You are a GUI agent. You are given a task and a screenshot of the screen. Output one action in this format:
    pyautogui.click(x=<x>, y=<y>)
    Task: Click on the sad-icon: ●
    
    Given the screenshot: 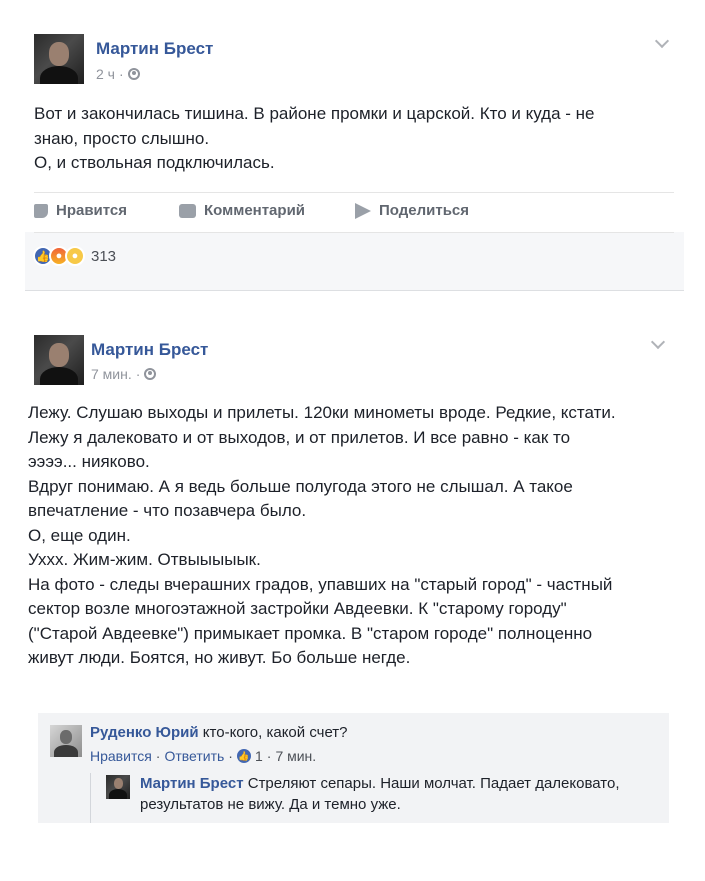 What is the action you would take?
    pyautogui.click(x=75, y=256)
    